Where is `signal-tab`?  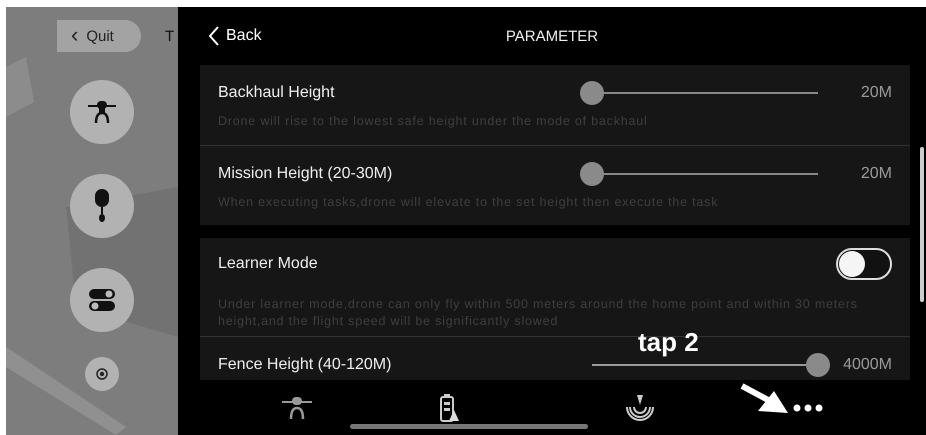
signal-tab is located at coordinates (640, 407).